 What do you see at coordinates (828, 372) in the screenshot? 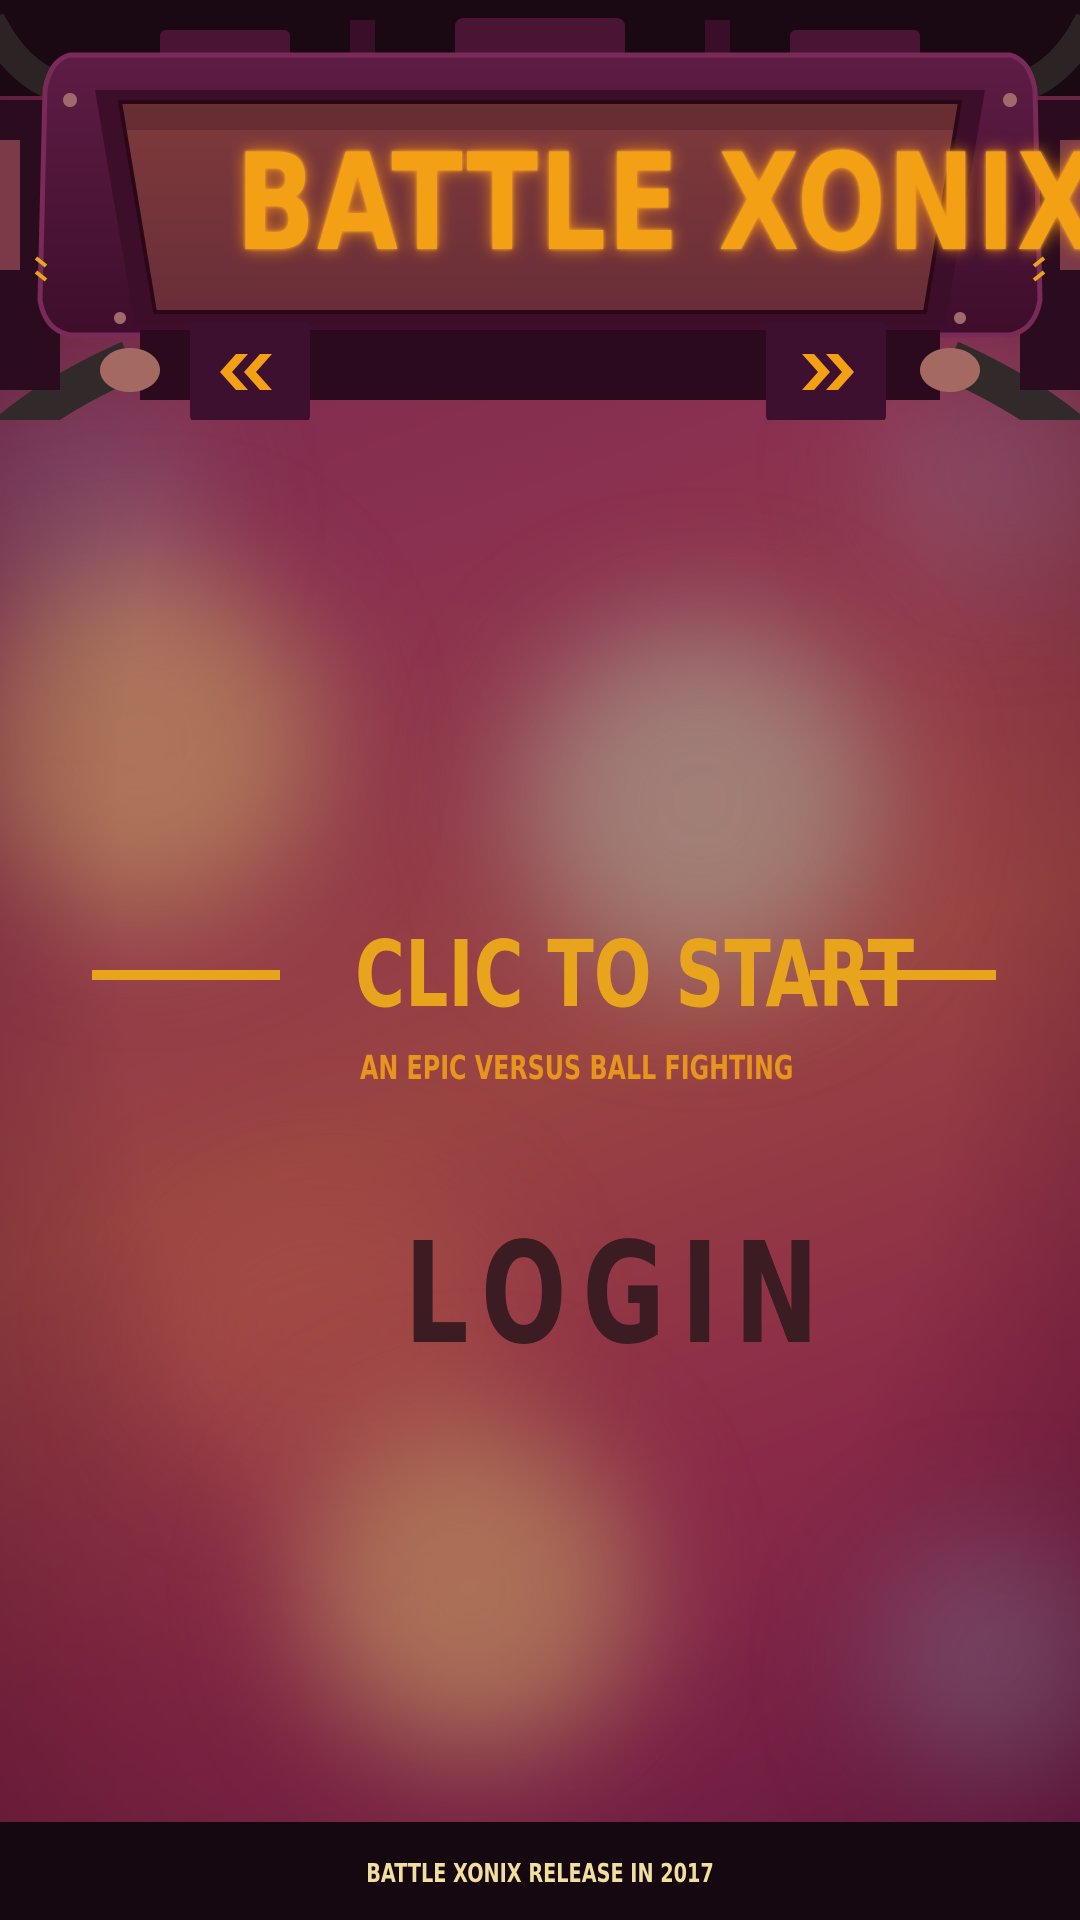
I see `double-chevron-right-icon` at bounding box center [828, 372].